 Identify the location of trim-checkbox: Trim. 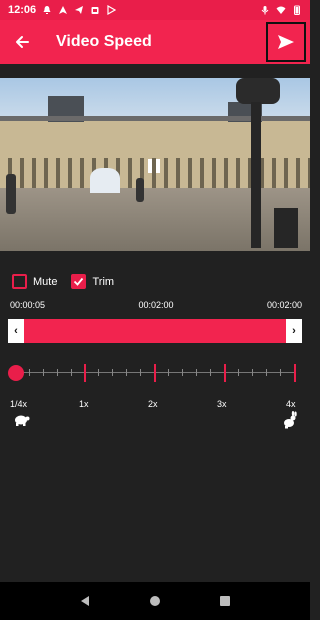
(92, 281).